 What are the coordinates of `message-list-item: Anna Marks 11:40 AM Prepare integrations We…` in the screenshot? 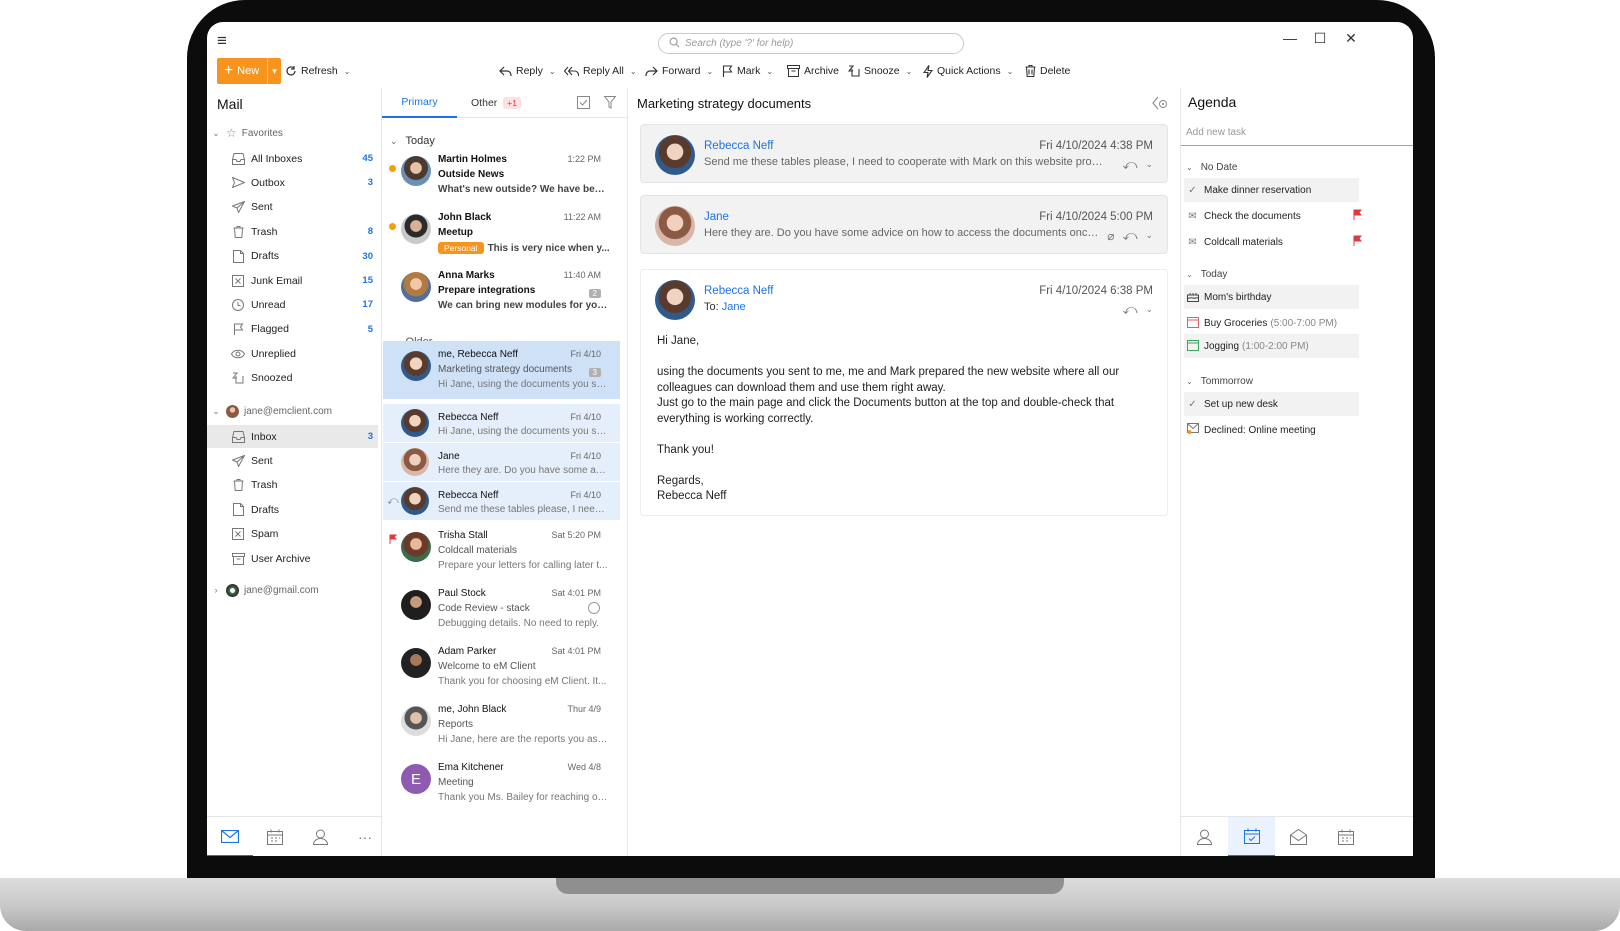 It's located at (501, 291).